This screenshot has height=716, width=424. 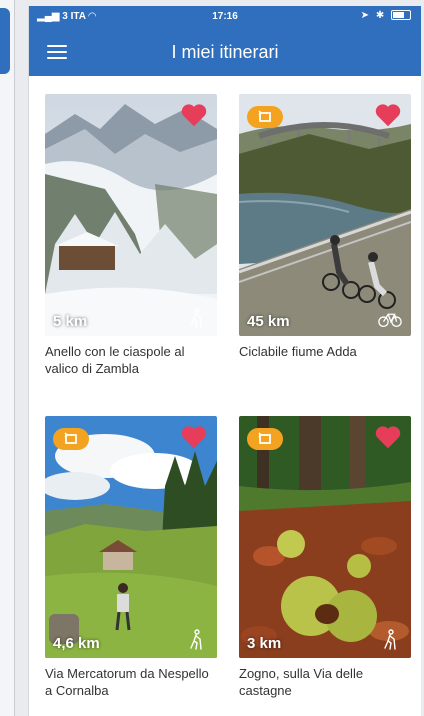 I want to click on hamburger-menu-icon, so click(x=57, y=51).